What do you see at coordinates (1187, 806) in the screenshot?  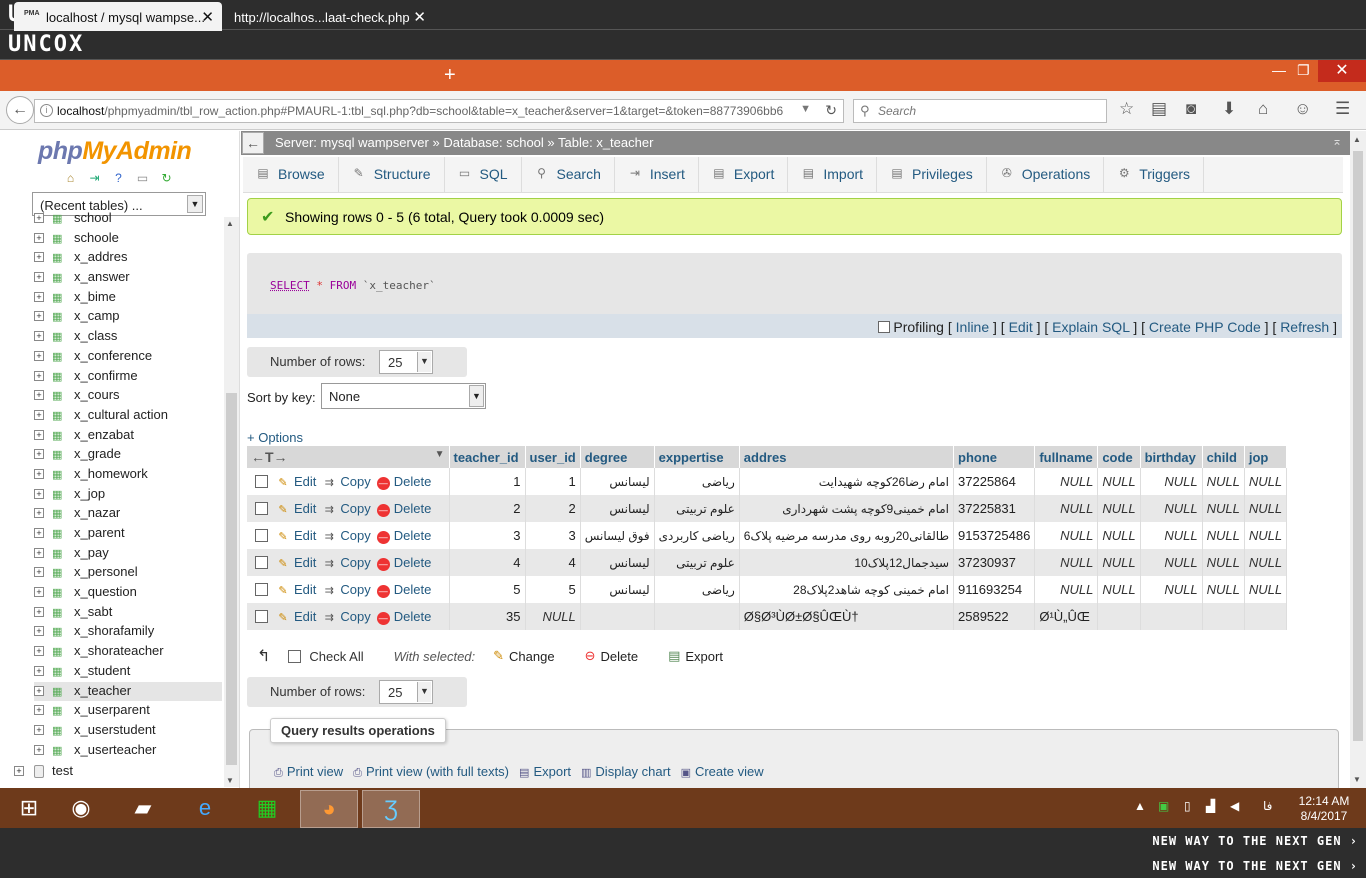 I see `battery-icon: ▯` at bounding box center [1187, 806].